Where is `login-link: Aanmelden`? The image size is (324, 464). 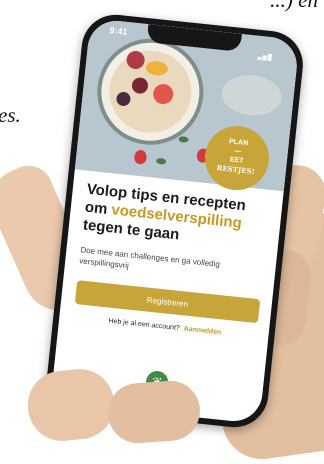 login-link: Aanmelden is located at coordinates (202, 331).